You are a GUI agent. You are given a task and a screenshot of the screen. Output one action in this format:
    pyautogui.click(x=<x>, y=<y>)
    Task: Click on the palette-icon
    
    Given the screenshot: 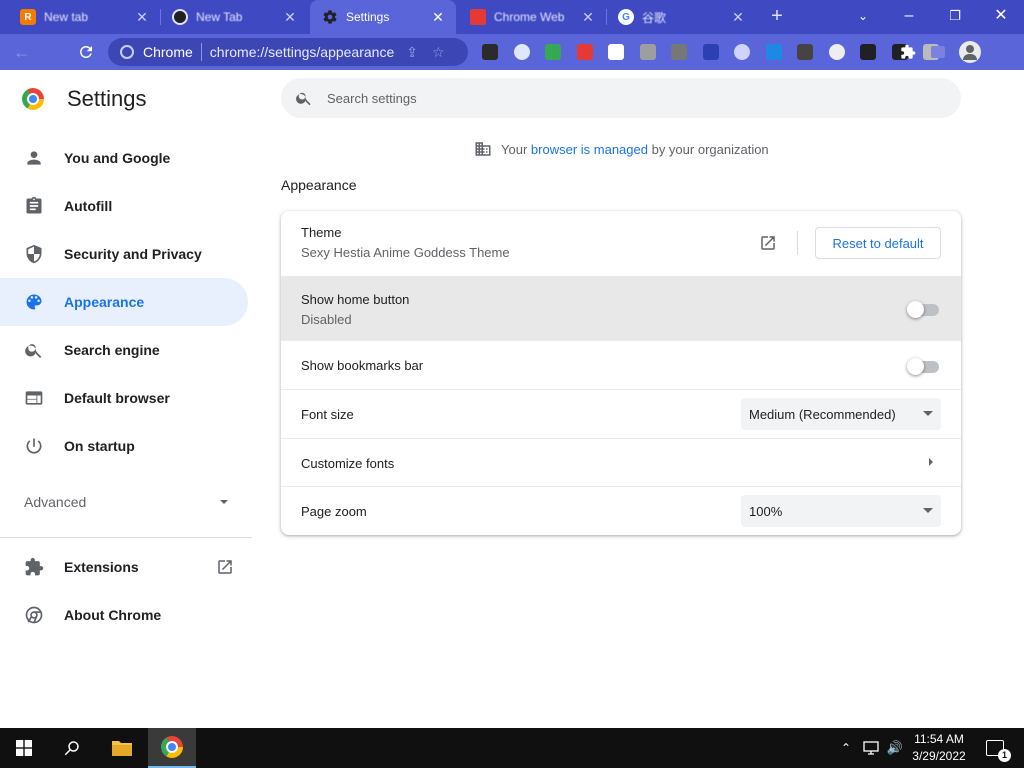 What is the action you would take?
    pyautogui.click(x=34, y=302)
    